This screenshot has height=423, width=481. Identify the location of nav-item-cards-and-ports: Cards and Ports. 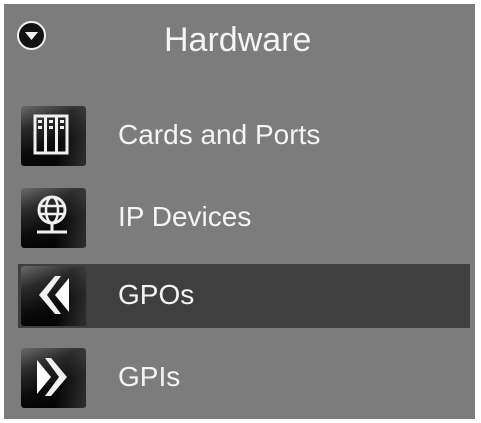
(244, 136).